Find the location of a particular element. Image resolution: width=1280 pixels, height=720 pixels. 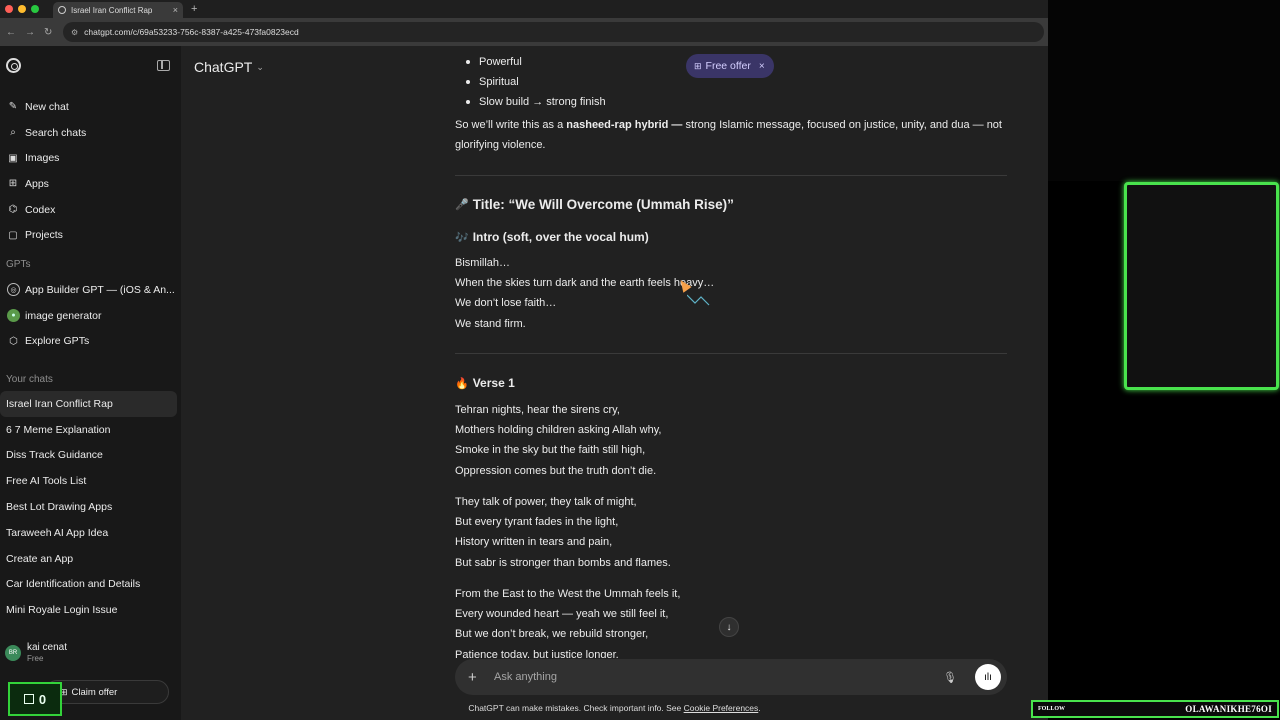

codex-icon: ⌬ is located at coordinates (13, 210).